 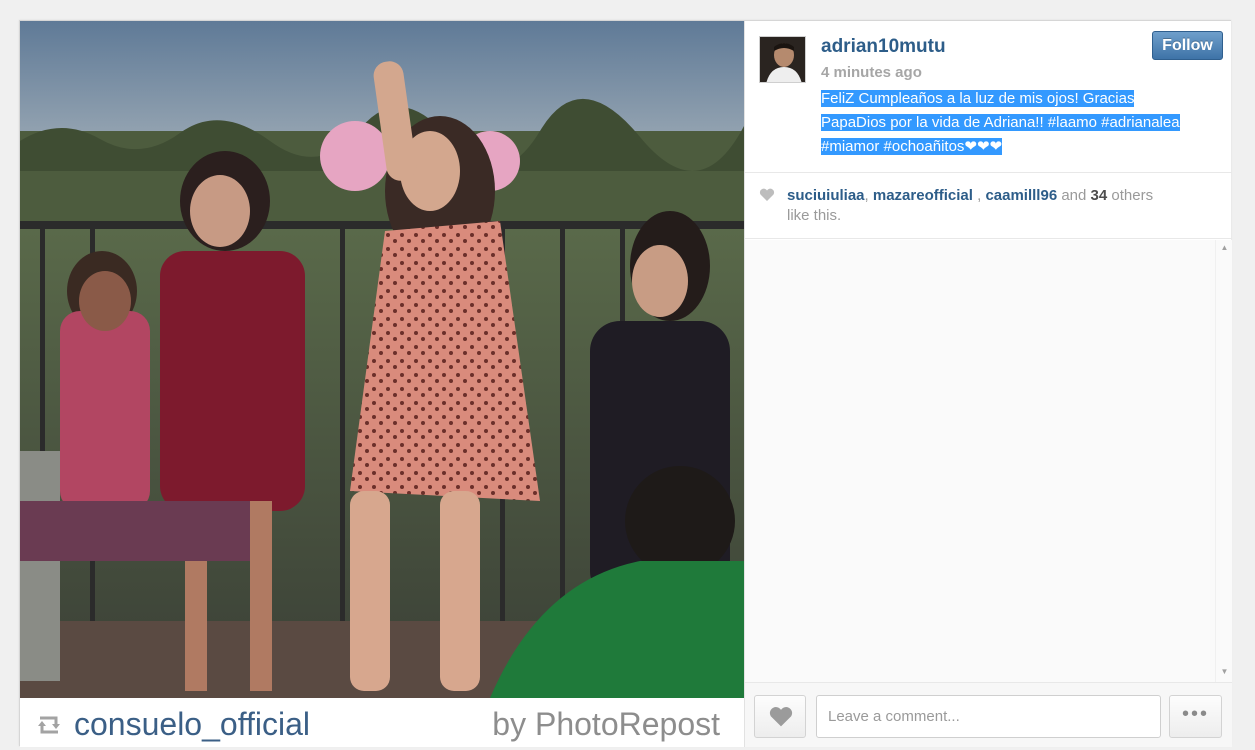 I want to click on avatar, so click(x=782, y=59).